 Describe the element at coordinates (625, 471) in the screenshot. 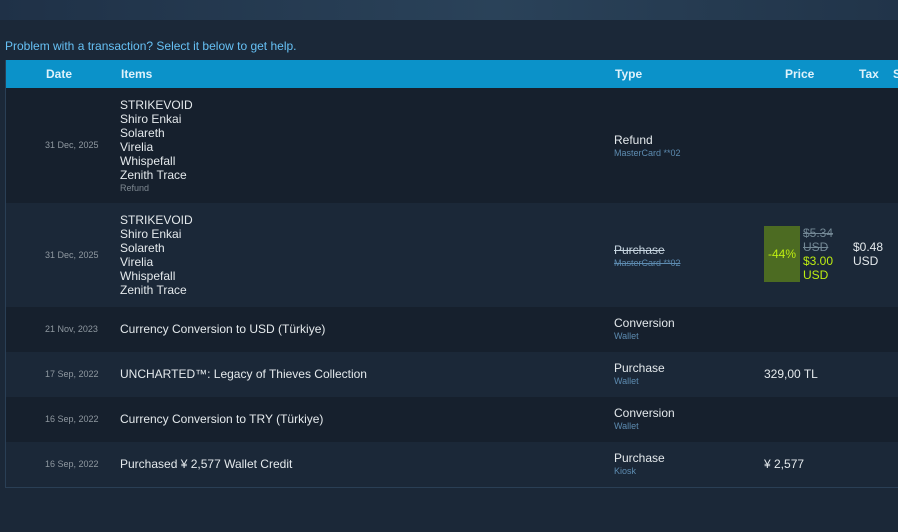

I see `payment-method: Kiosk` at that location.